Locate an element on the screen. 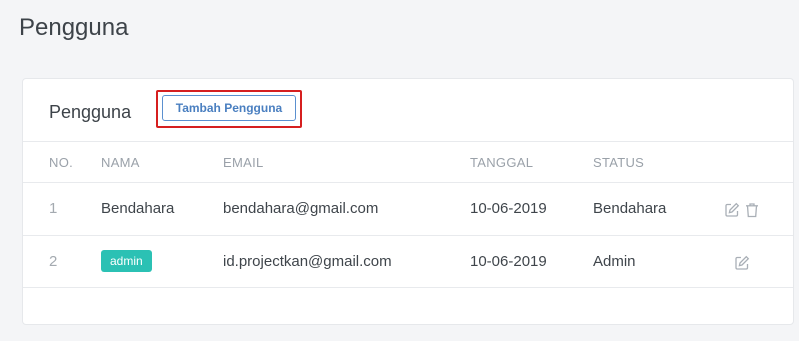 This screenshot has width=799, height=341. column-header-nama: NAMA is located at coordinates (120, 162).